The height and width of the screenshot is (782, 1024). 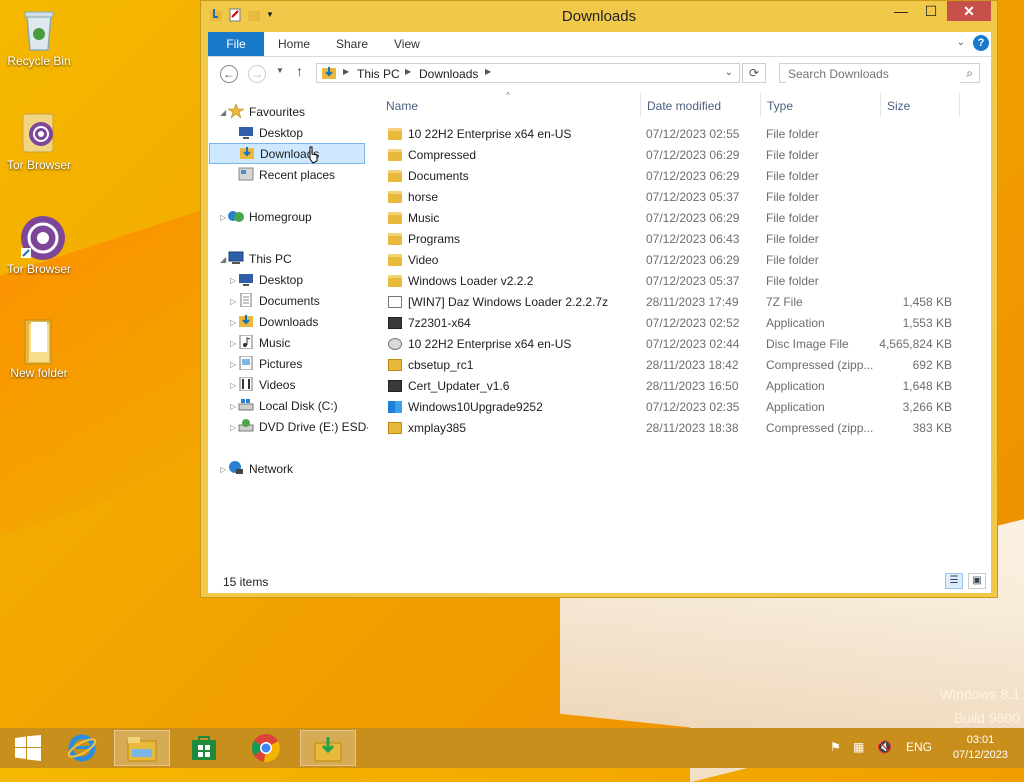 What do you see at coordinates (901, 11) in the screenshot?
I see `minimize-button: —` at bounding box center [901, 11].